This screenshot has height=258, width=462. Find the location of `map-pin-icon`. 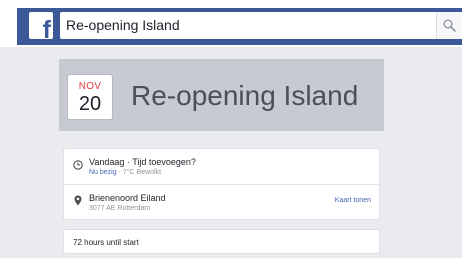

map-pin-icon is located at coordinates (78, 200).